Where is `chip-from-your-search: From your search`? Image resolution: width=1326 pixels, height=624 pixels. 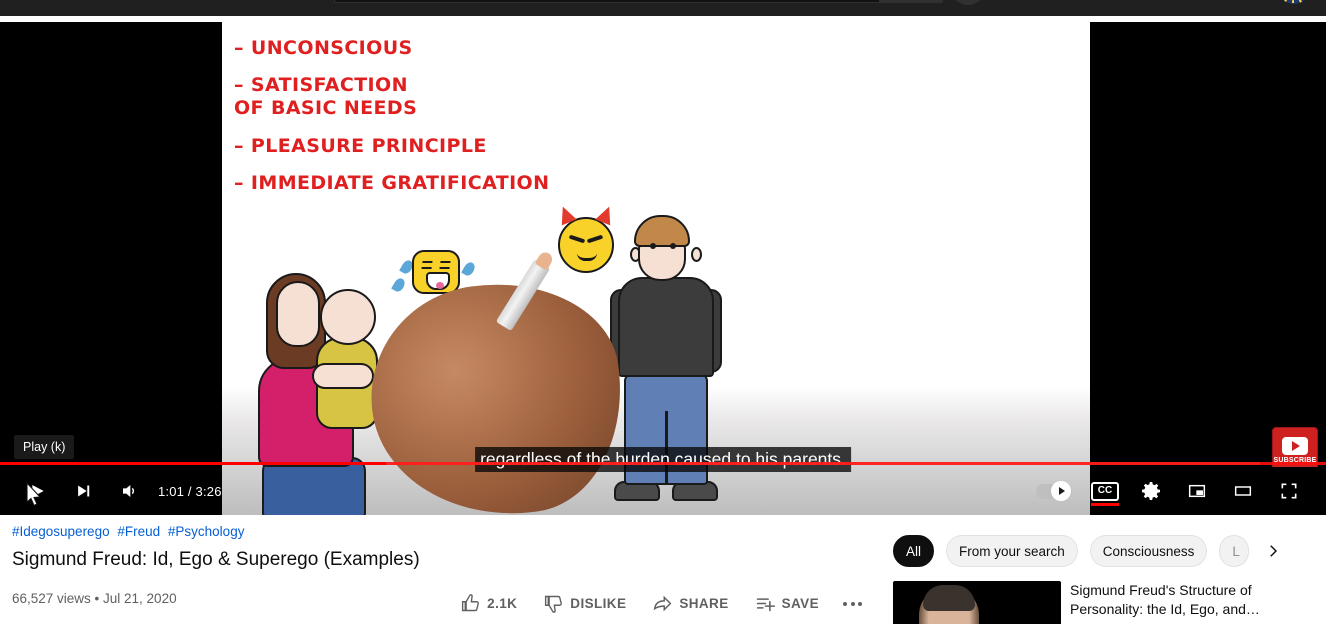 chip-from-your-search: From your search is located at coordinates (1012, 551).